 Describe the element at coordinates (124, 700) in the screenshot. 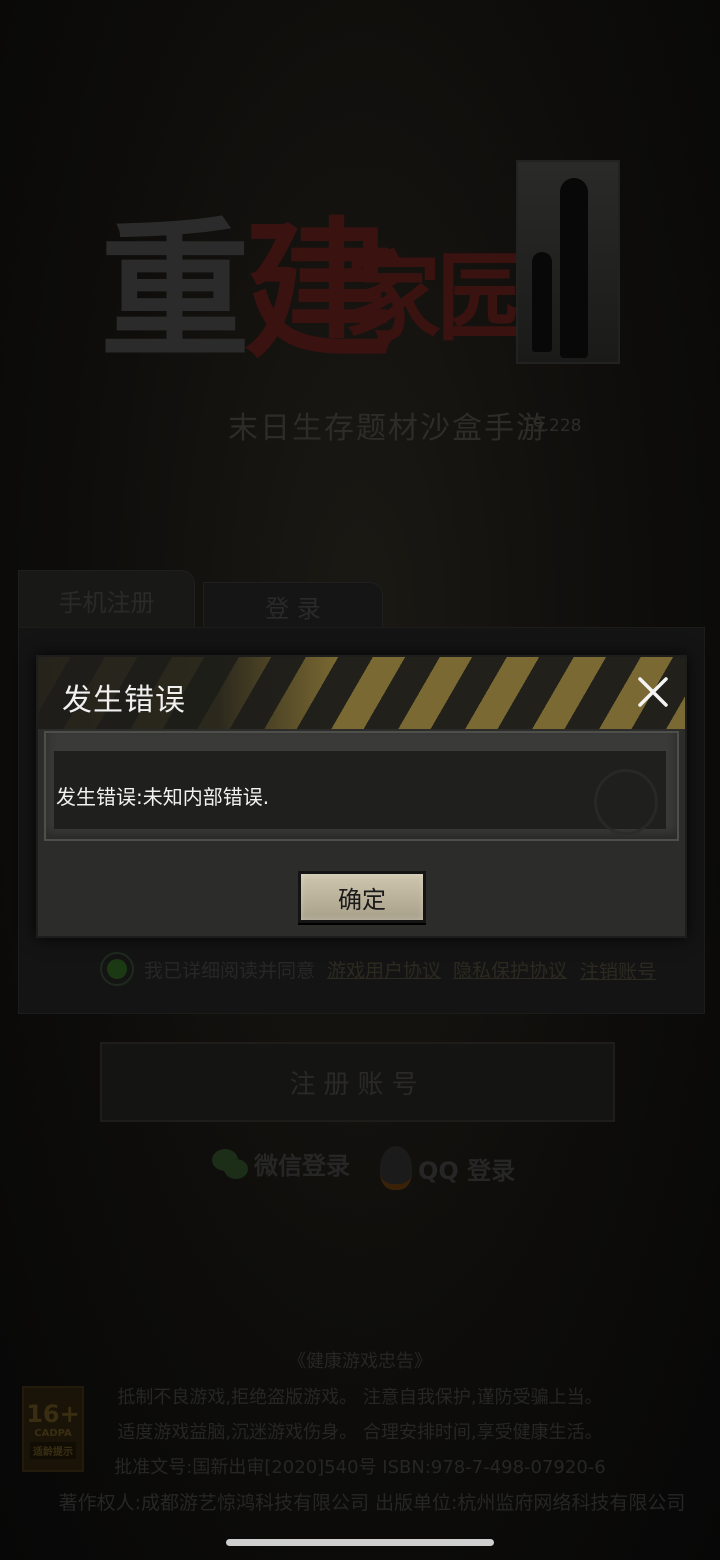

I see `dialog-title: 发生错误` at that location.